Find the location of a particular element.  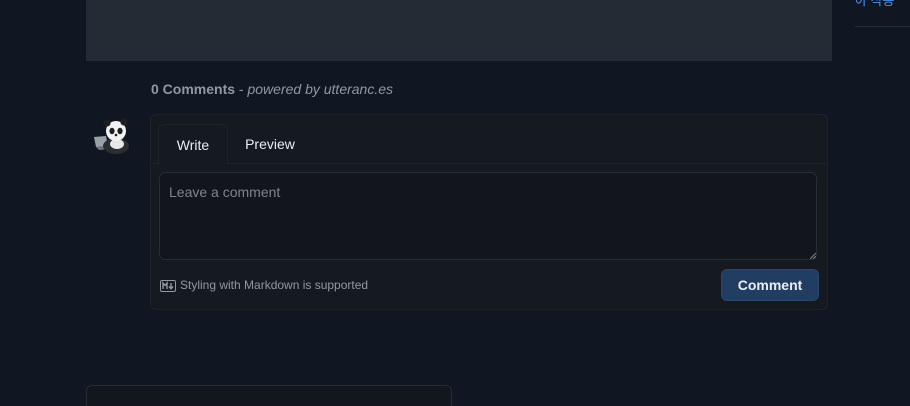

markdown-hint-text: Styling with Markdown is supported is located at coordinates (274, 285).